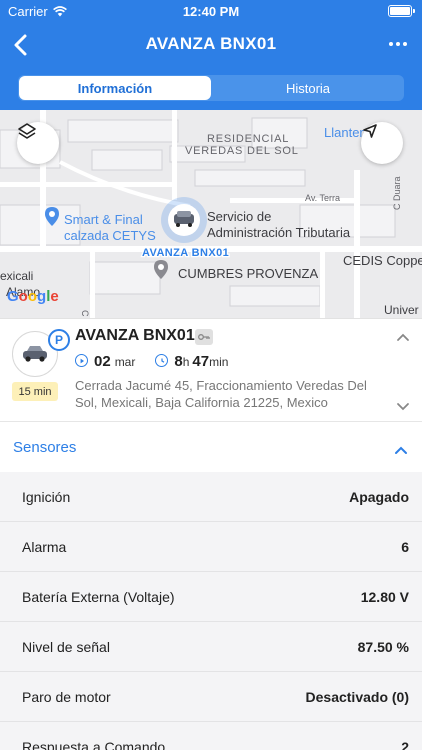  I want to click on layers-button, so click(38, 143).